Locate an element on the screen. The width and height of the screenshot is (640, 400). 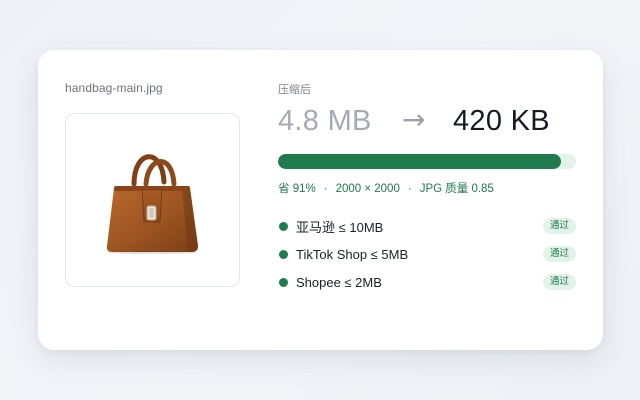
check-label: TikTok Shop ≤ 5MB is located at coordinates (352, 254).